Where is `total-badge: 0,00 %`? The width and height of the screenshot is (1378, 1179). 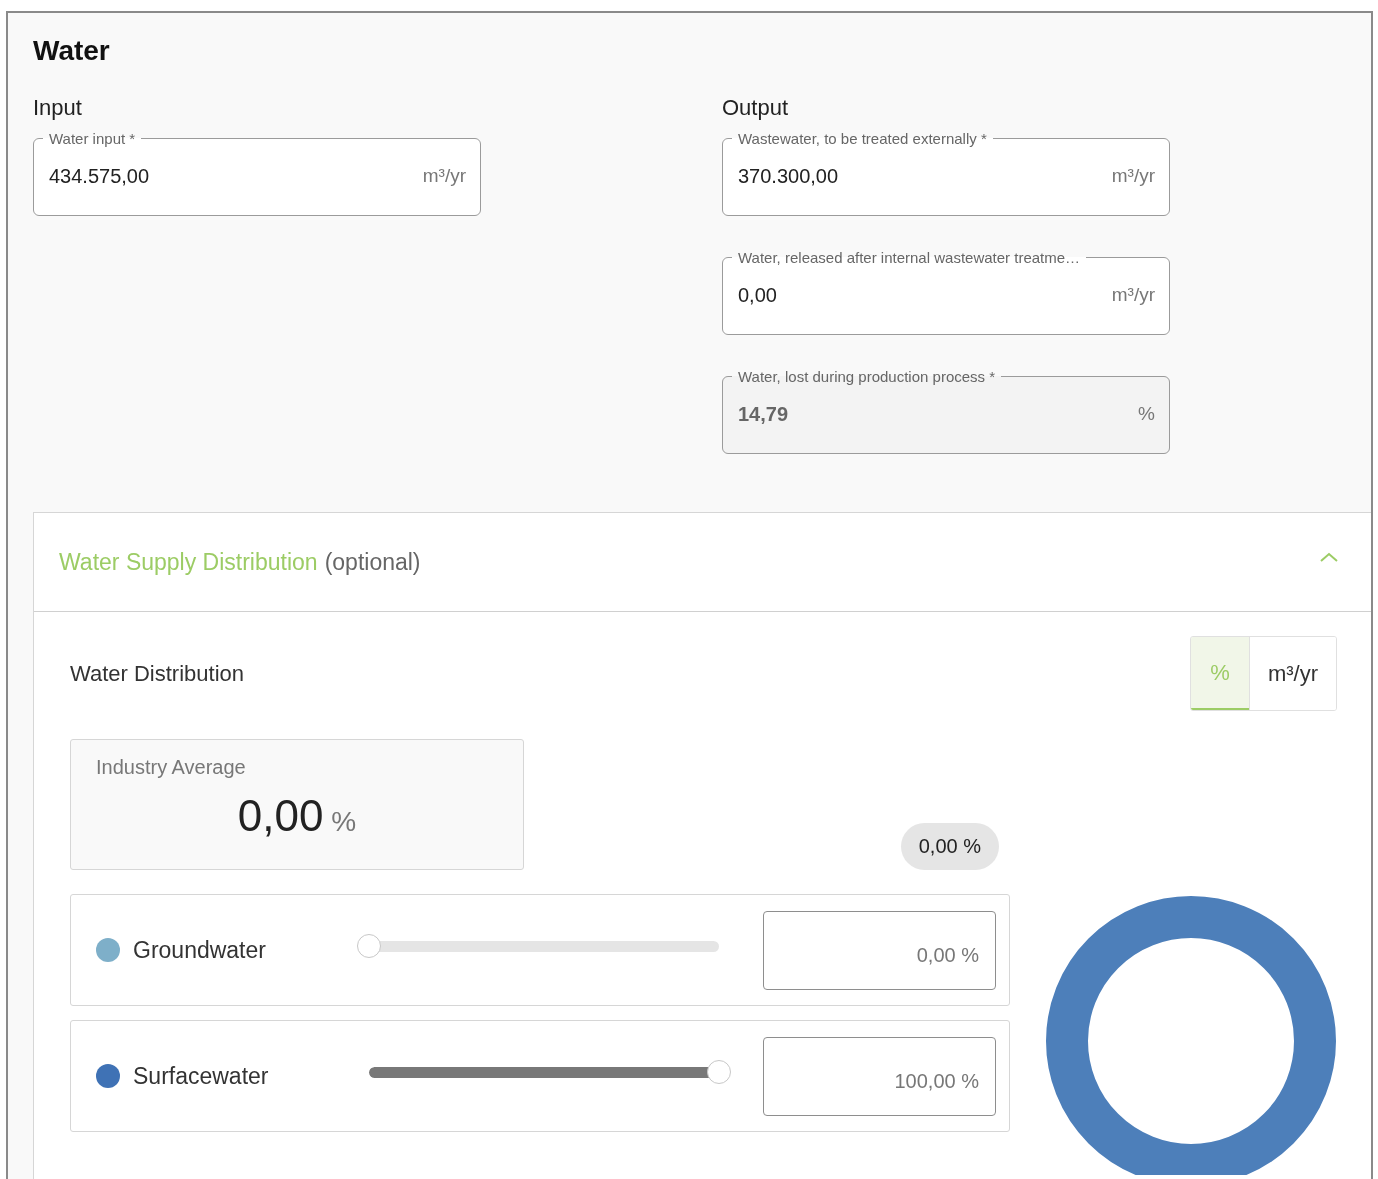 total-badge: 0,00 % is located at coordinates (949, 846).